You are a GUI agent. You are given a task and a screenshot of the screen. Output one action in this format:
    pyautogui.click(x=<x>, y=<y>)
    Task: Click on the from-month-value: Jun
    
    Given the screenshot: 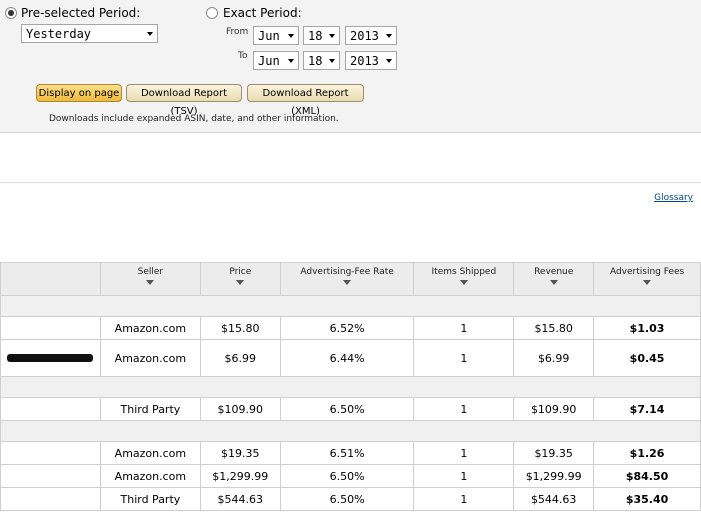 What is the action you would take?
    pyautogui.click(x=269, y=36)
    